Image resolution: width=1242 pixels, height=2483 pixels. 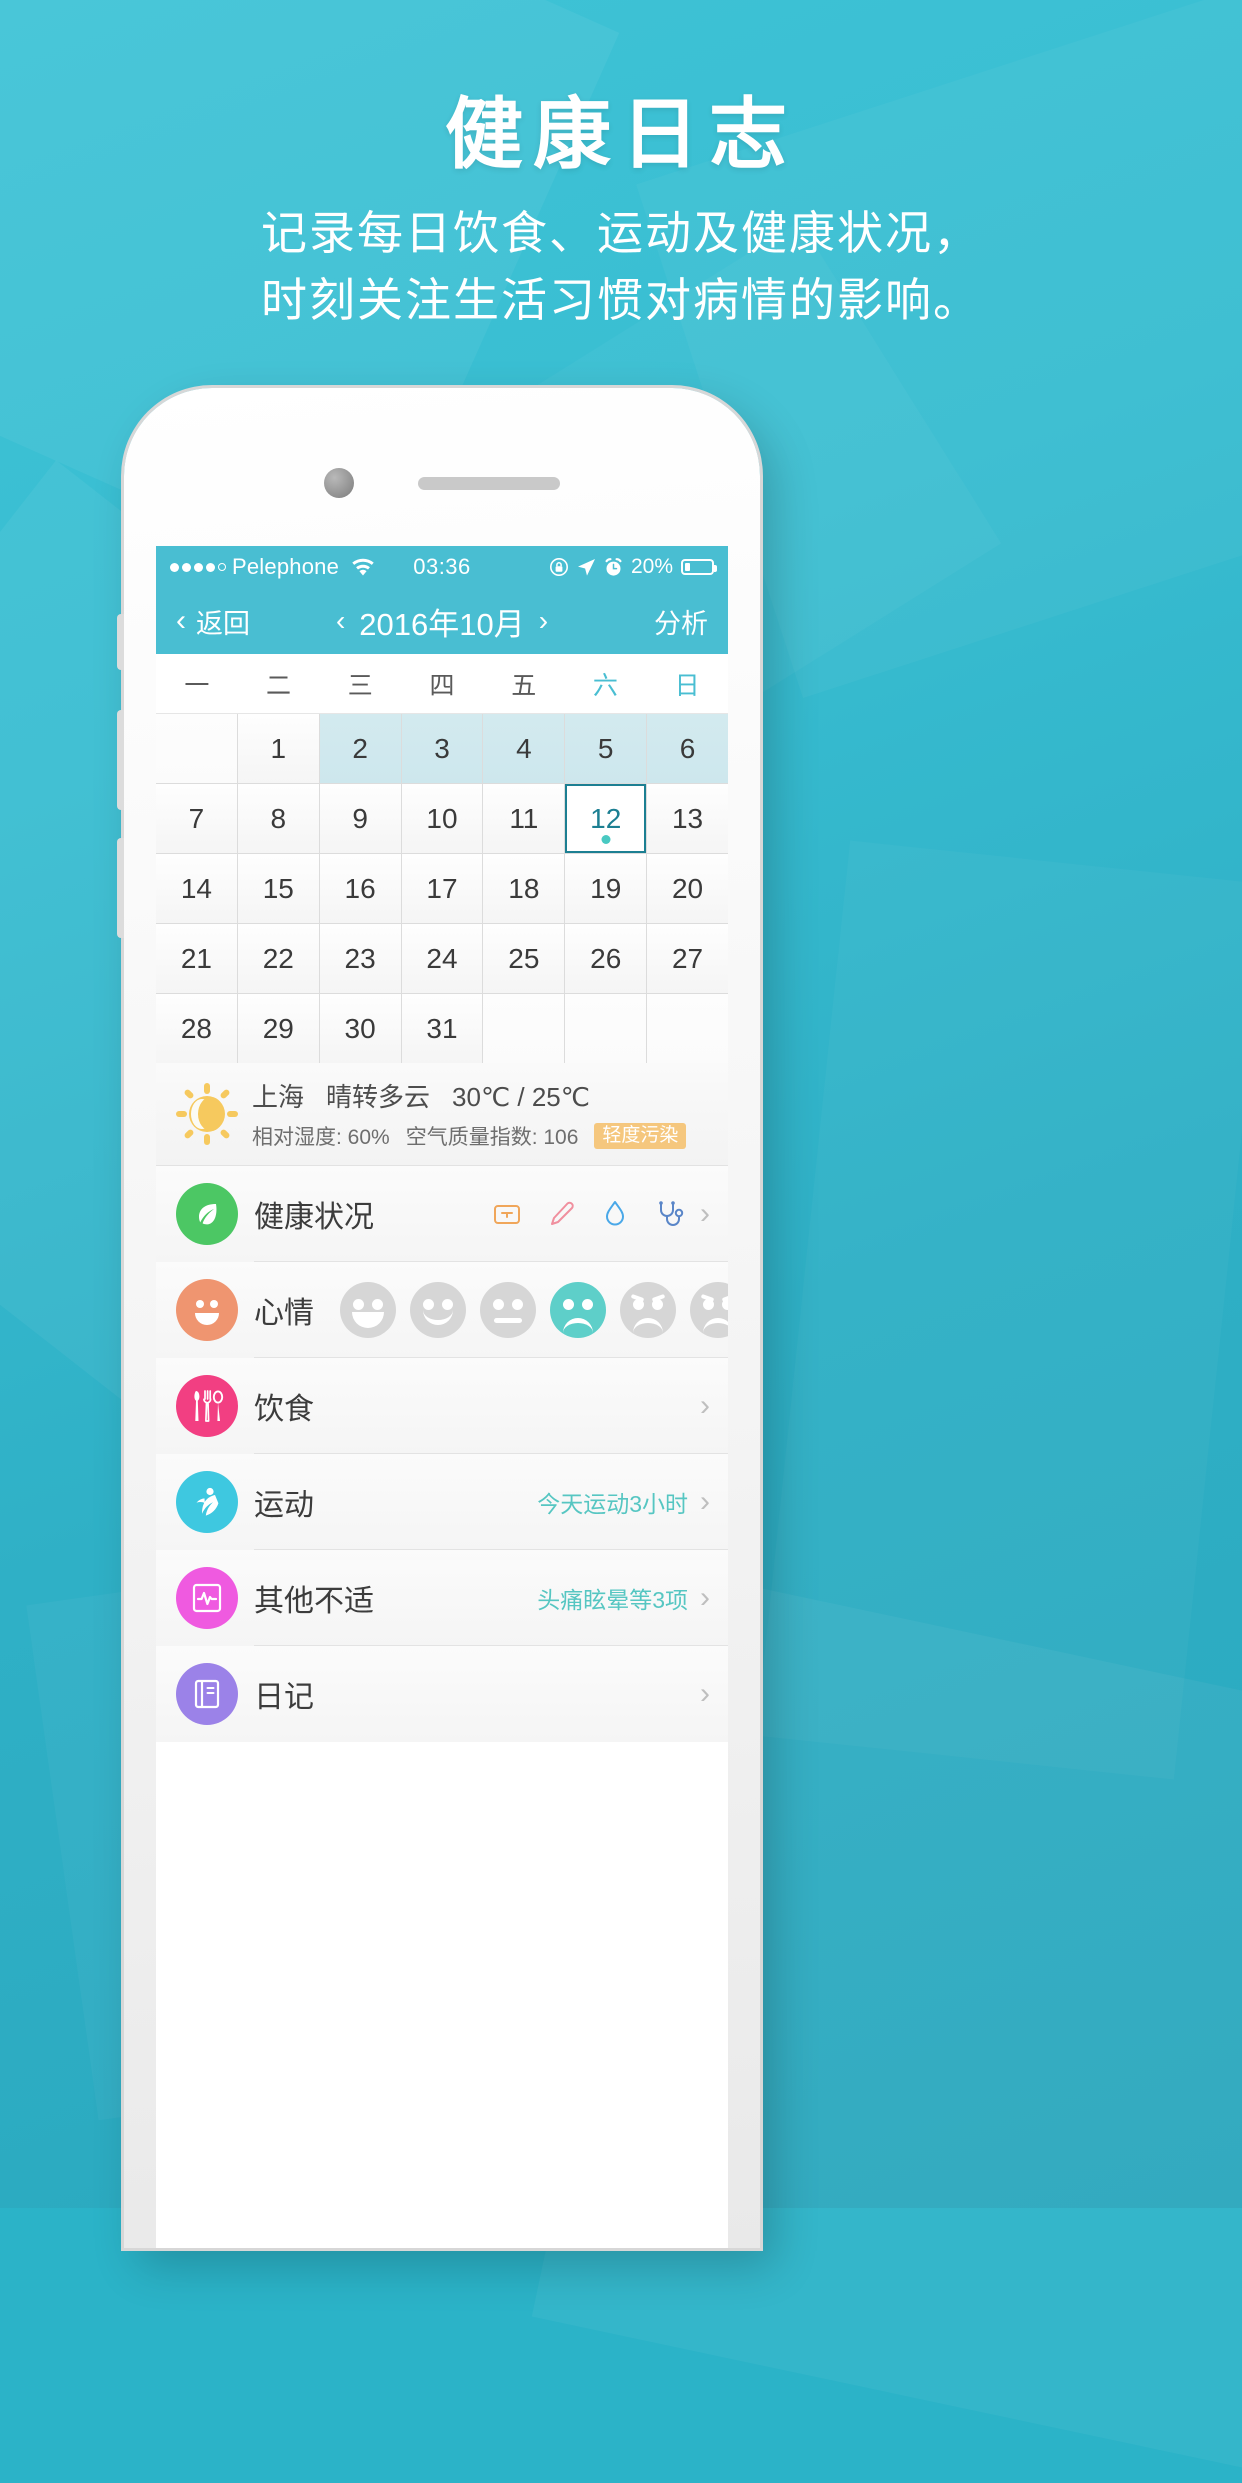 I want to click on mood-selector, so click(x=534, y=1309).